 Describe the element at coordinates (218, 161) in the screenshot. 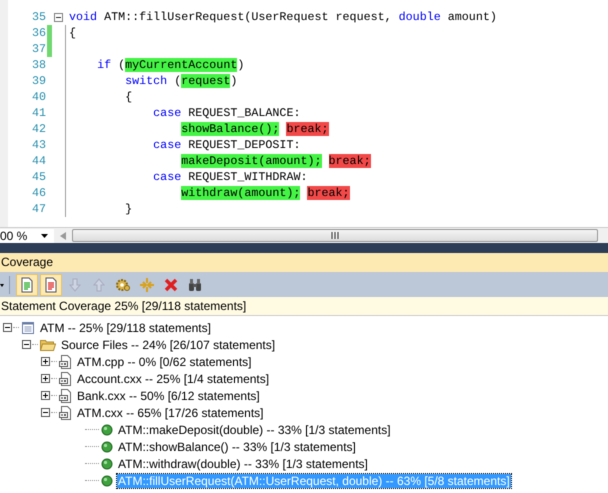

I see `code-line: makeDeposit(amount); break;` at that location.